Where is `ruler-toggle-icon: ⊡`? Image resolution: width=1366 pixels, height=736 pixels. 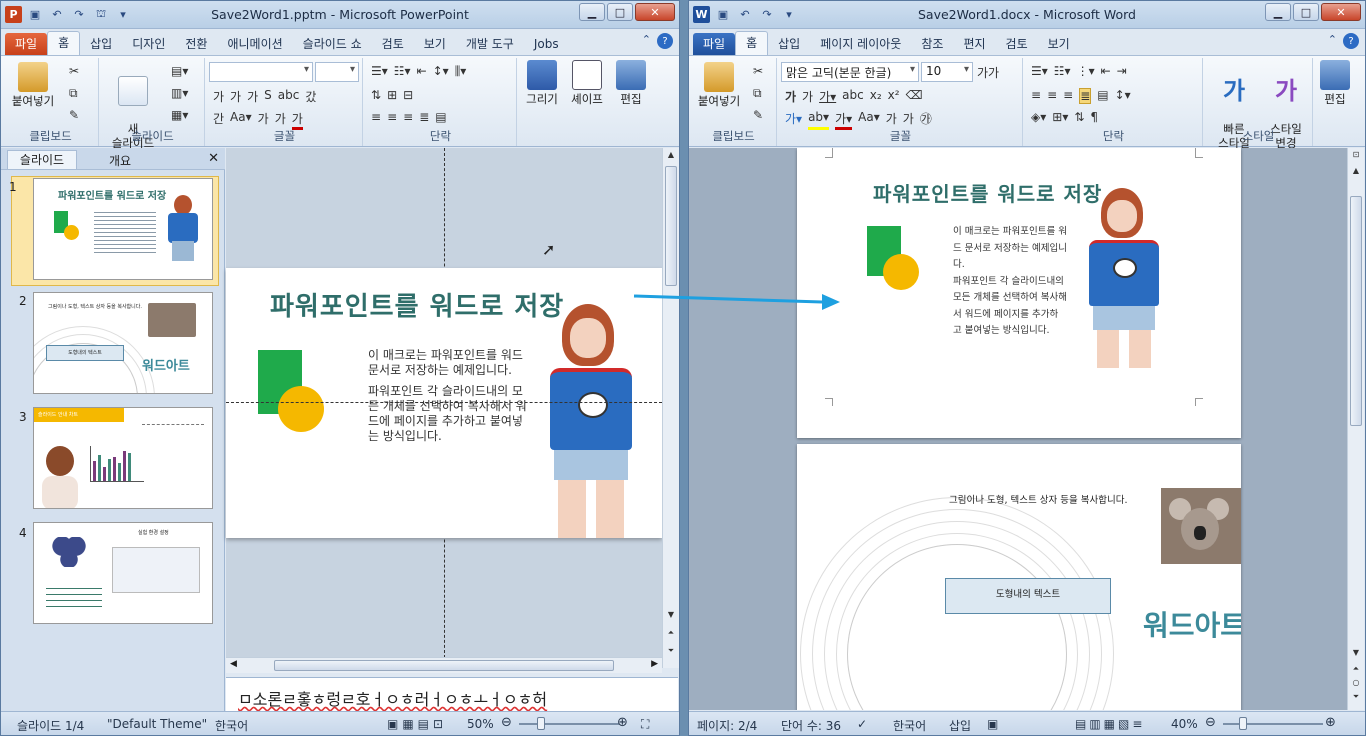 ruler-toggle-icon: ⊡ is located at coordinates (1356, 157).